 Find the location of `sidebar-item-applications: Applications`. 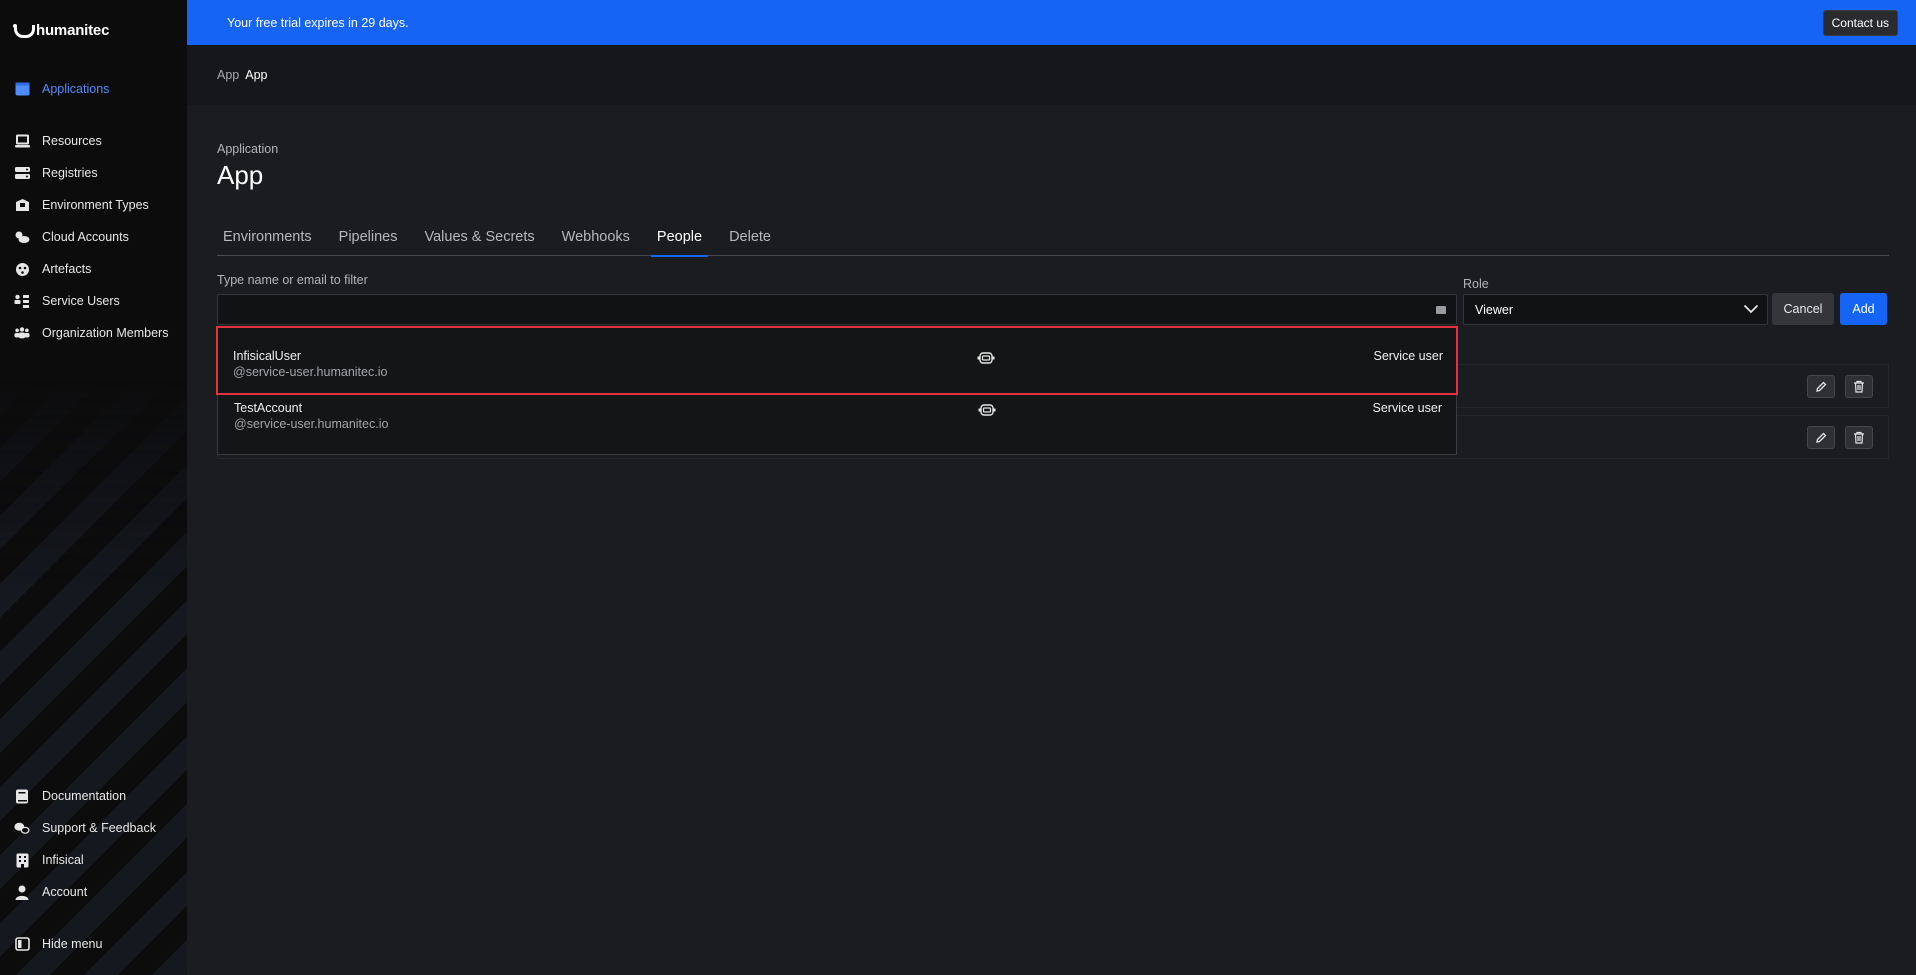

sidebar-item-applications: Applications is located at coordinates (61, 89).